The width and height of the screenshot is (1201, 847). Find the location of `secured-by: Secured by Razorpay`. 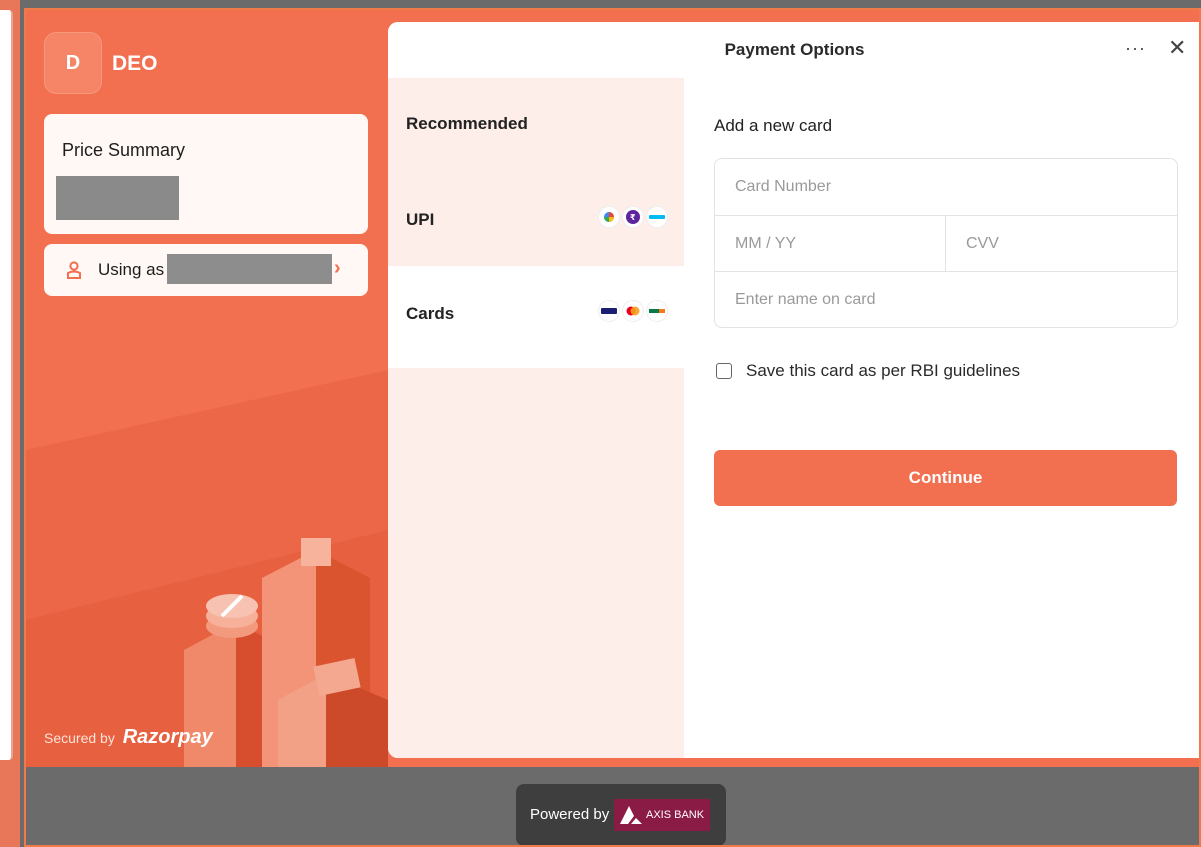

secured-by: Secured by Razorpay is located at coordinates (128, 737).